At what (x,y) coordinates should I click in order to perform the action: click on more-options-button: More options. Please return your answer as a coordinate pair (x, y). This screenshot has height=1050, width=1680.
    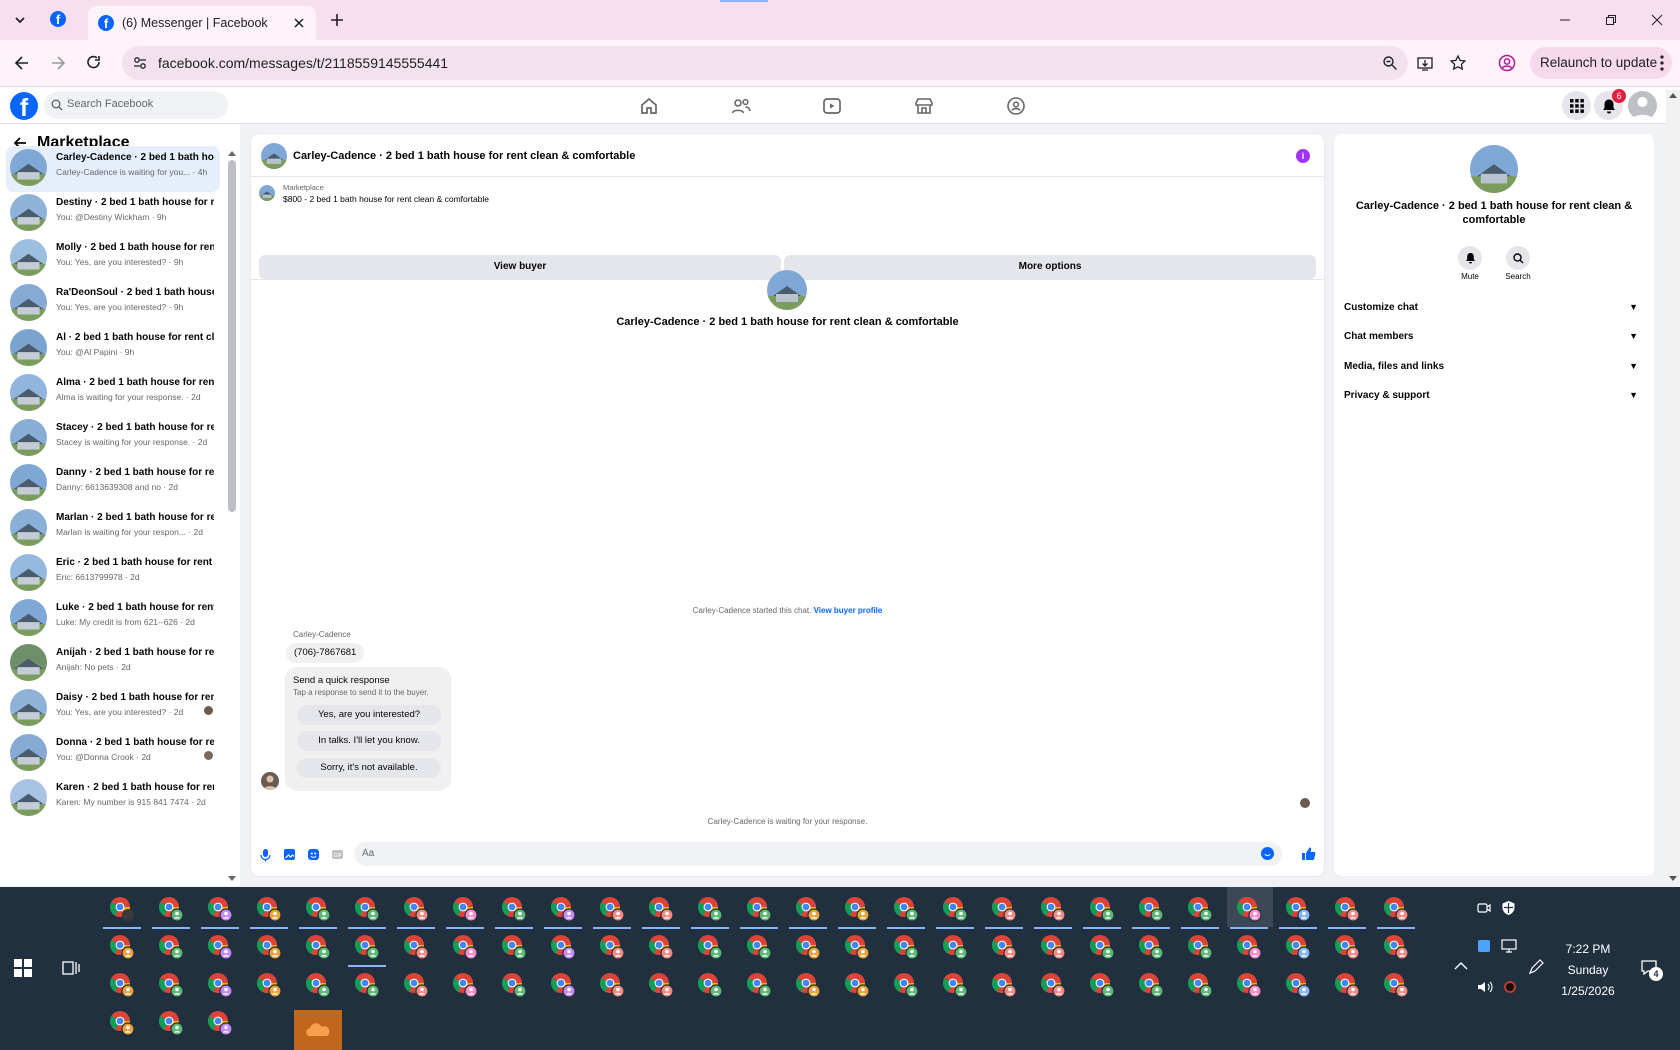
    Looking at the image, I should click on (1050, 267).